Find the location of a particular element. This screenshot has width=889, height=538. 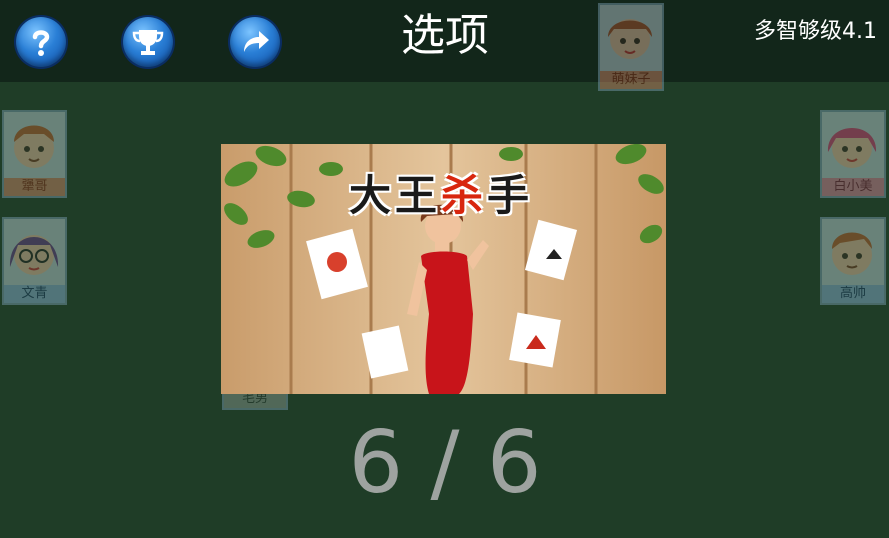

player-avatar-left-top: 犟哥 is located at coordinates (34, 154).